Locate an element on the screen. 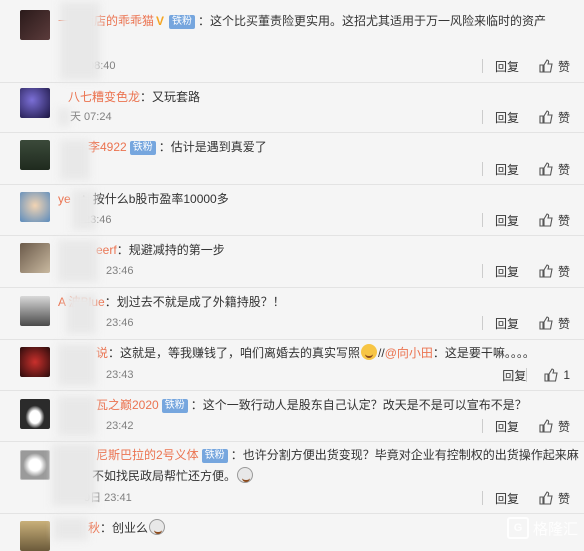 This screenshot has width=584, height=551. like-count: 1 is located at coordinates (566, 375).